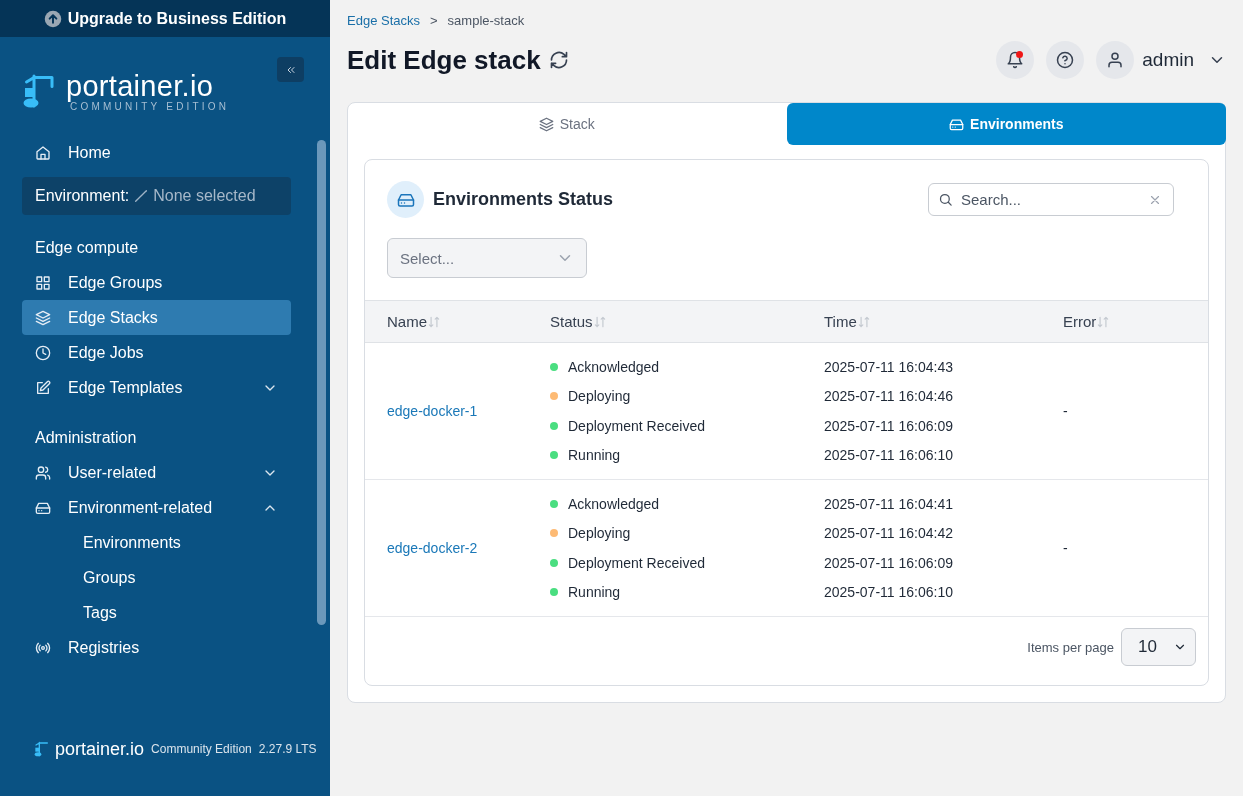  What do you see at coordinates (888, 503) in the screenshot?
I see `time-text: 2025-07-11 16:04:41` at bounding box center [888, 503].